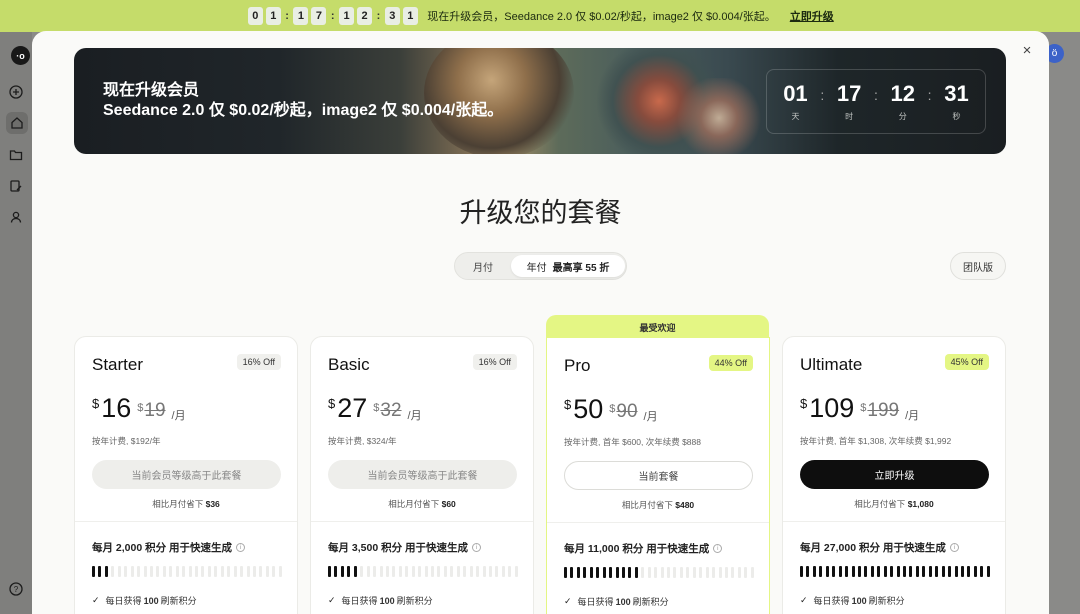  What do you see at coordinates (362, 441) in the screenshot?
I see `billing-note: 按年计费, $324/年` at bounding box center [362, 441].